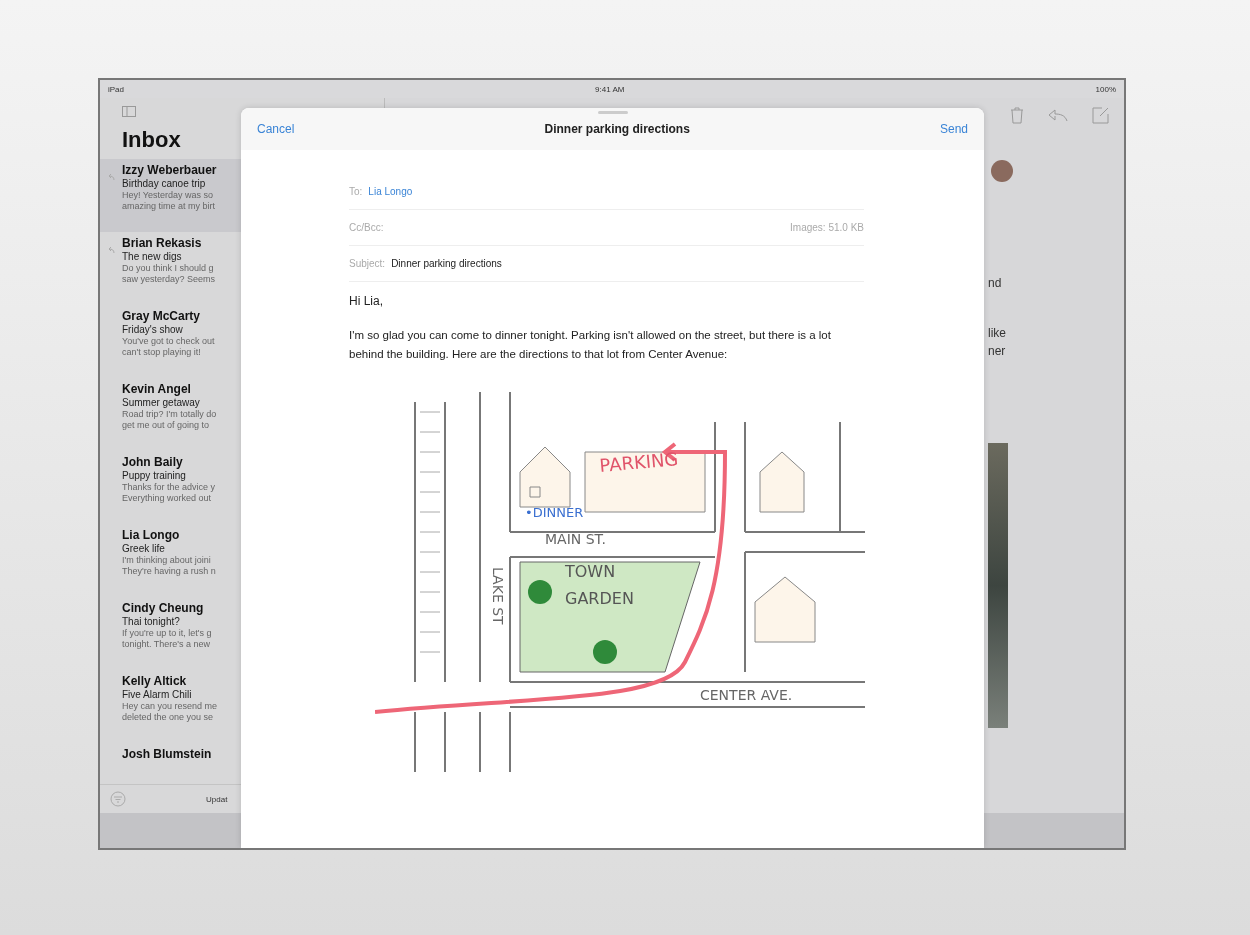 The image size is (1250, 935). Describe the element at coordinates (498, 596) in the screenshot. I see `map-label: LAKE ST` at that location.